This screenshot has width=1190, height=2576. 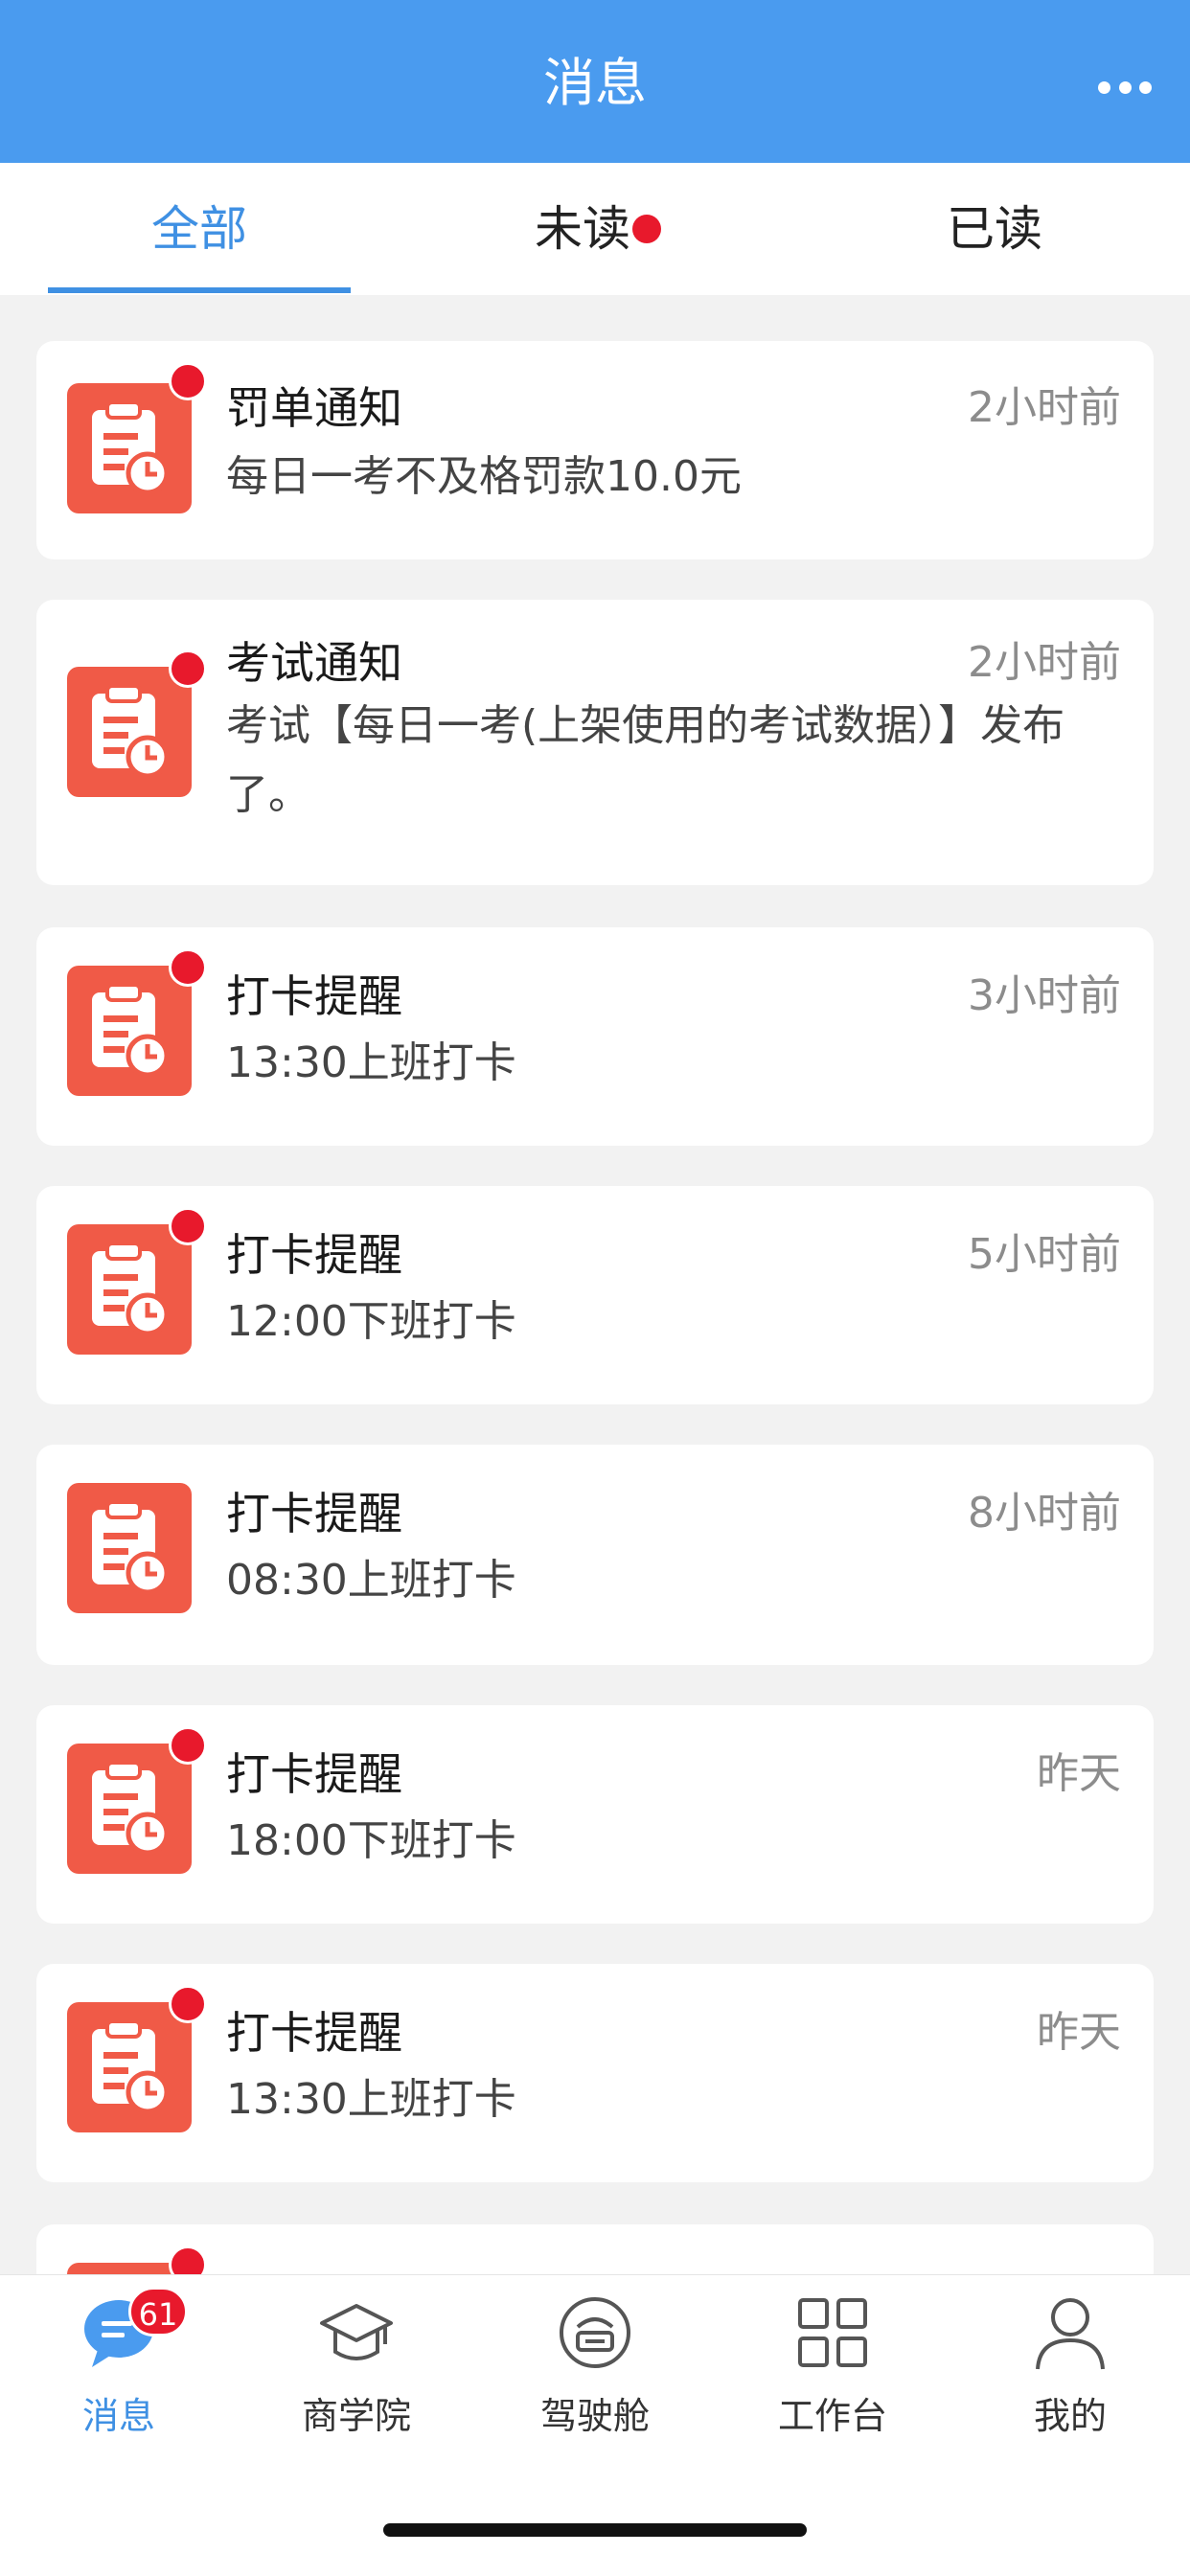 What do you see at coordinates (832, 2416) in the screenshot?
I see `nav-label-workbench: 工作台` at bounding box center [832, 2416].